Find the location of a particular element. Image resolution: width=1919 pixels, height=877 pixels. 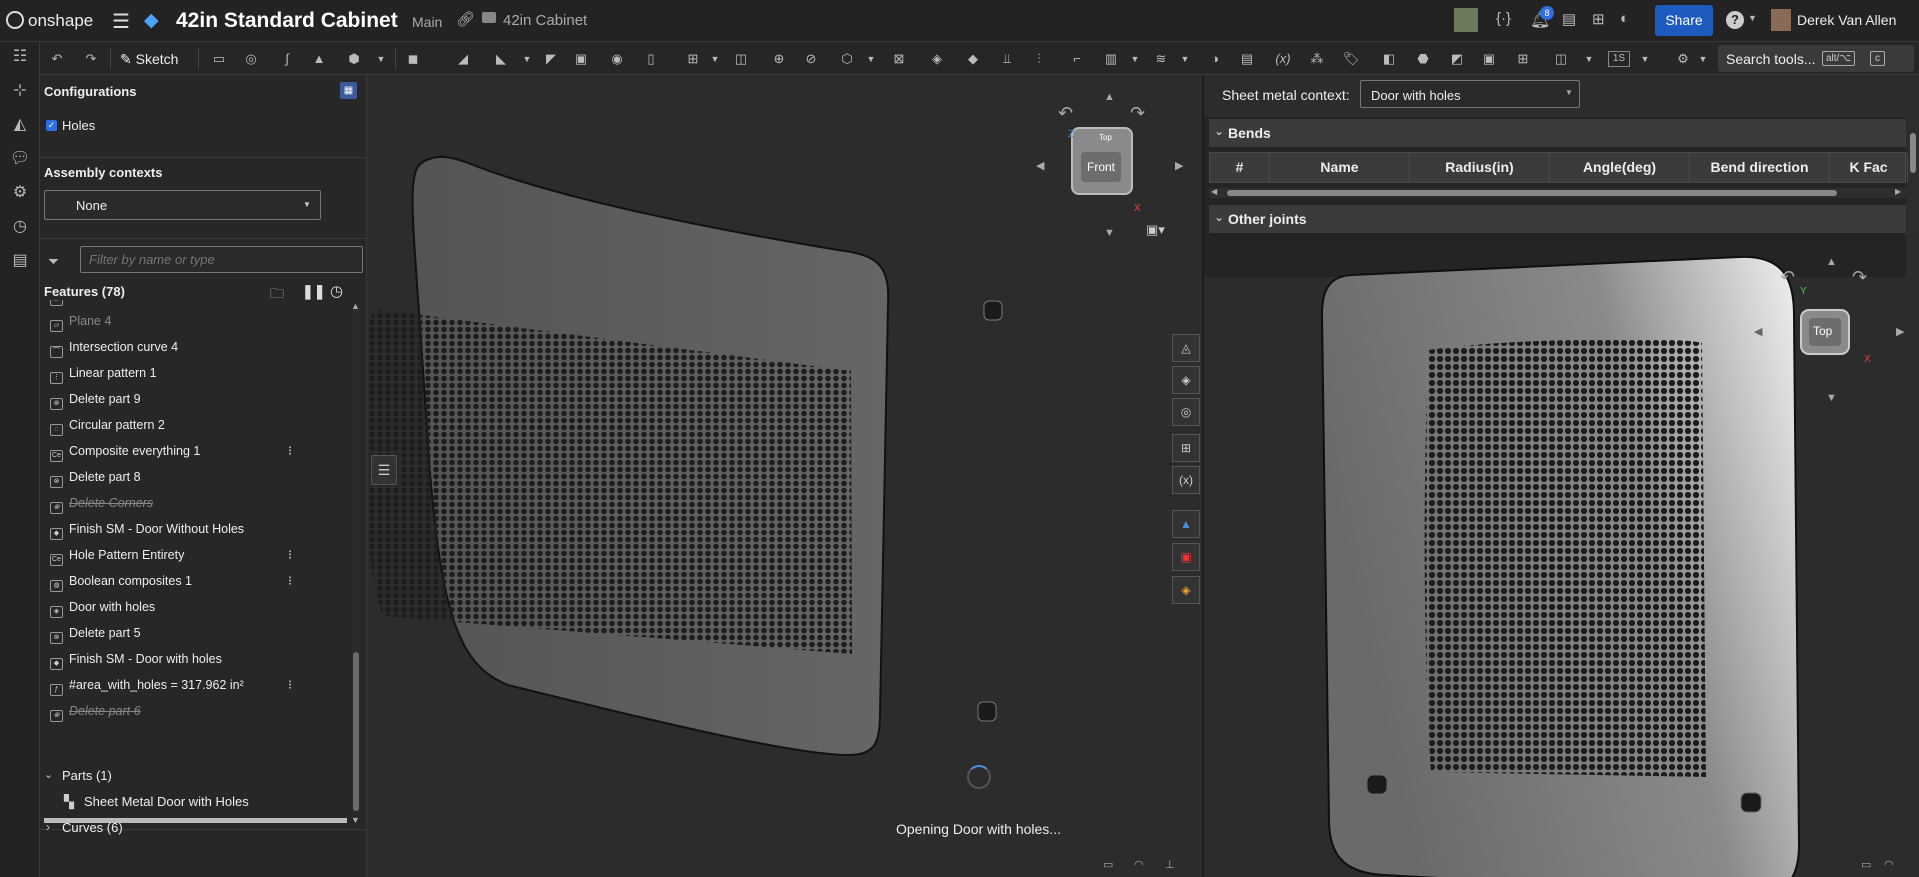

onshape-logo-icon is located at coordinates (15, 20).